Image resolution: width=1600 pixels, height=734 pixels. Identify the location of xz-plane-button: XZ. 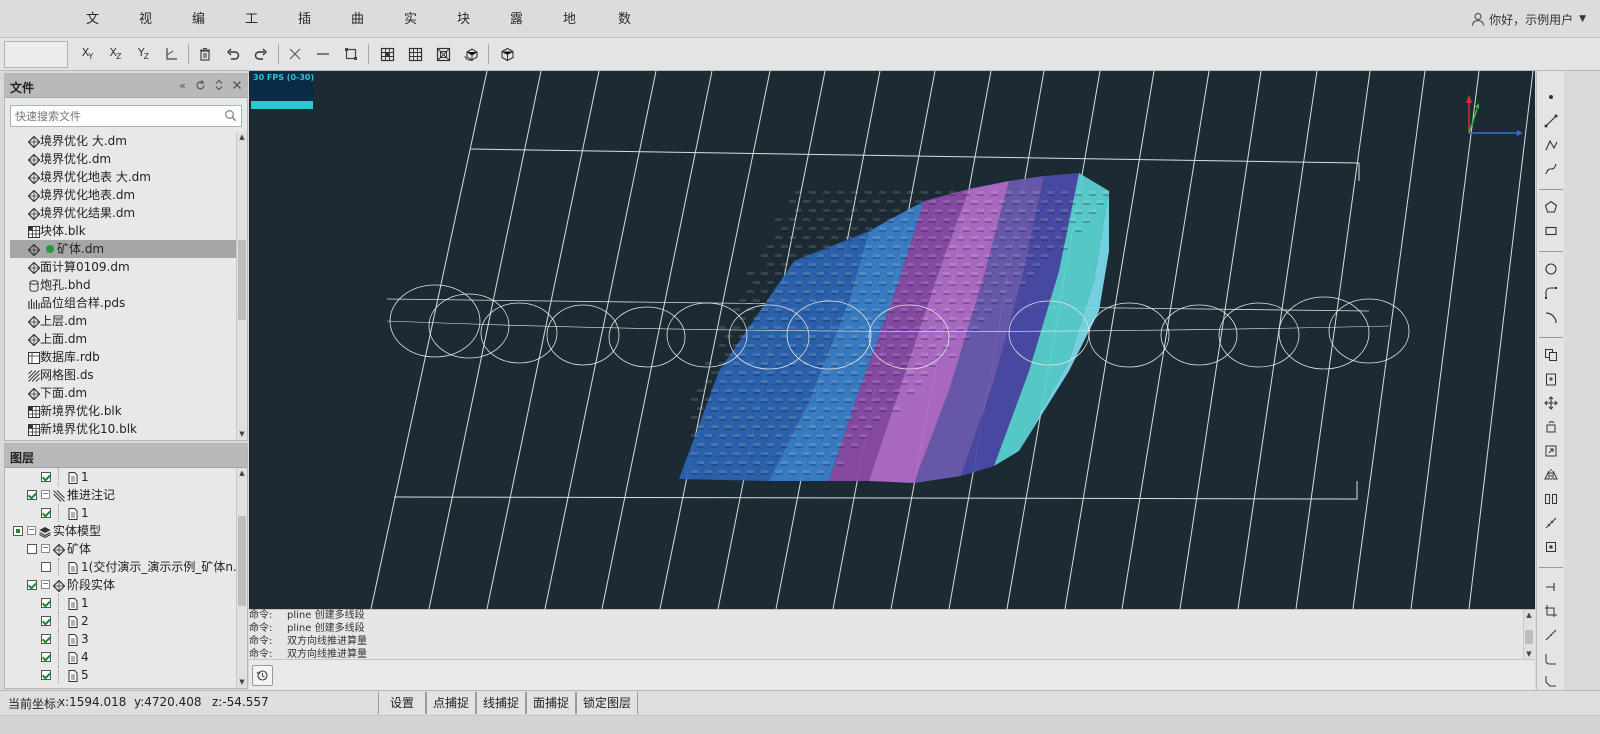
(115, 54).